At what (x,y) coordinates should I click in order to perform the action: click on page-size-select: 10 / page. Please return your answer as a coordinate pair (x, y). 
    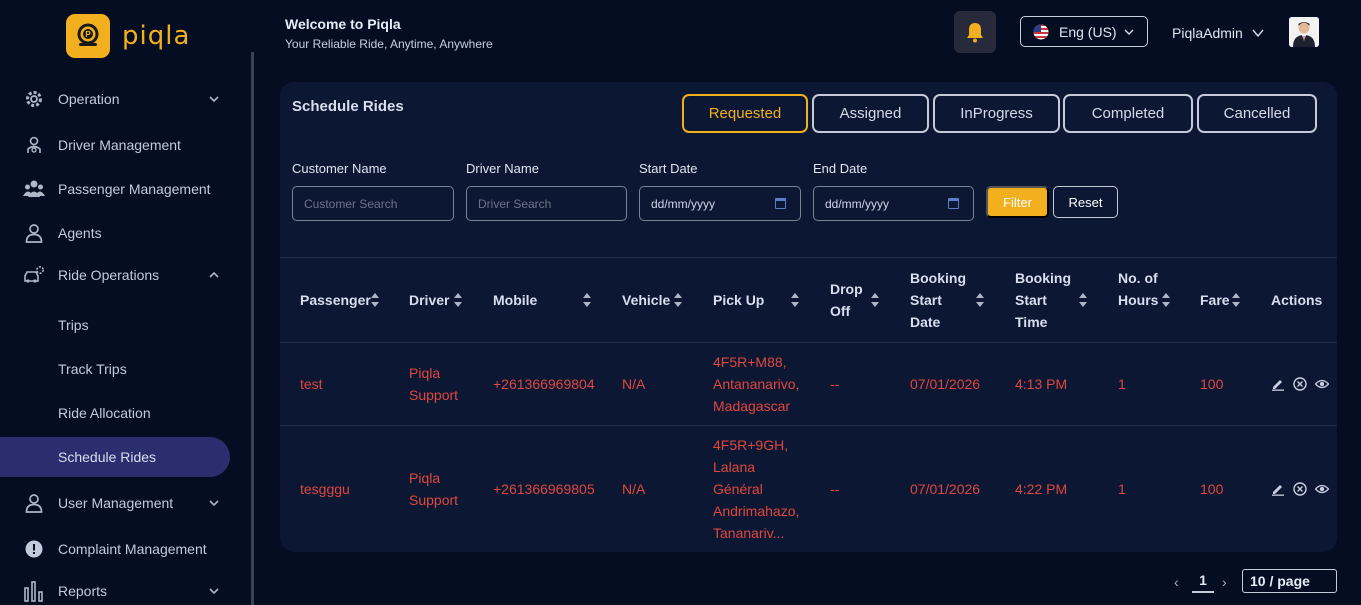
    Looking at the image, I should click on (1289, 581).